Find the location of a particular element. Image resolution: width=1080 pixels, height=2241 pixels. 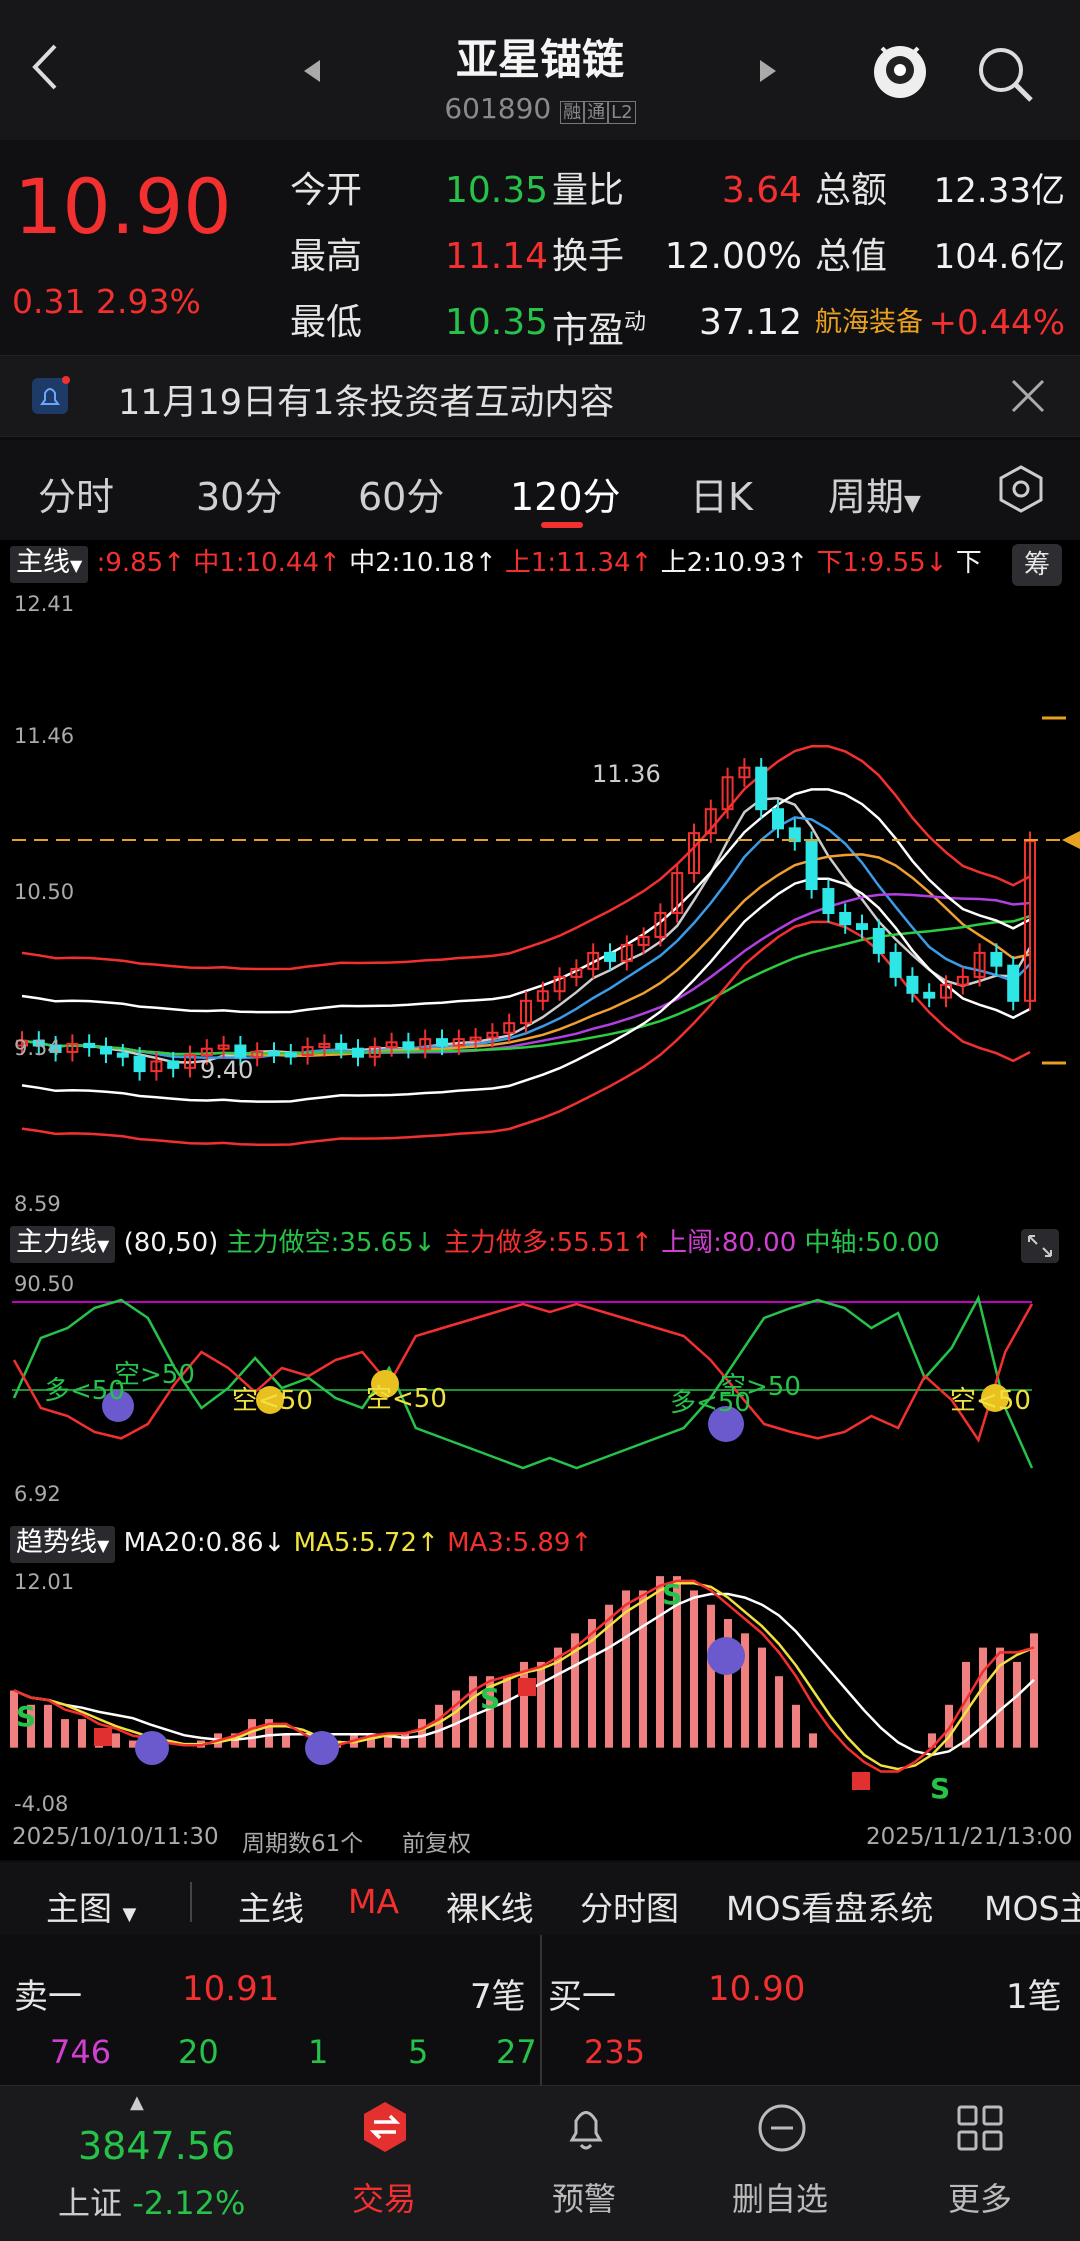

tab-daily: 日K is located at coordinates (721, 493).